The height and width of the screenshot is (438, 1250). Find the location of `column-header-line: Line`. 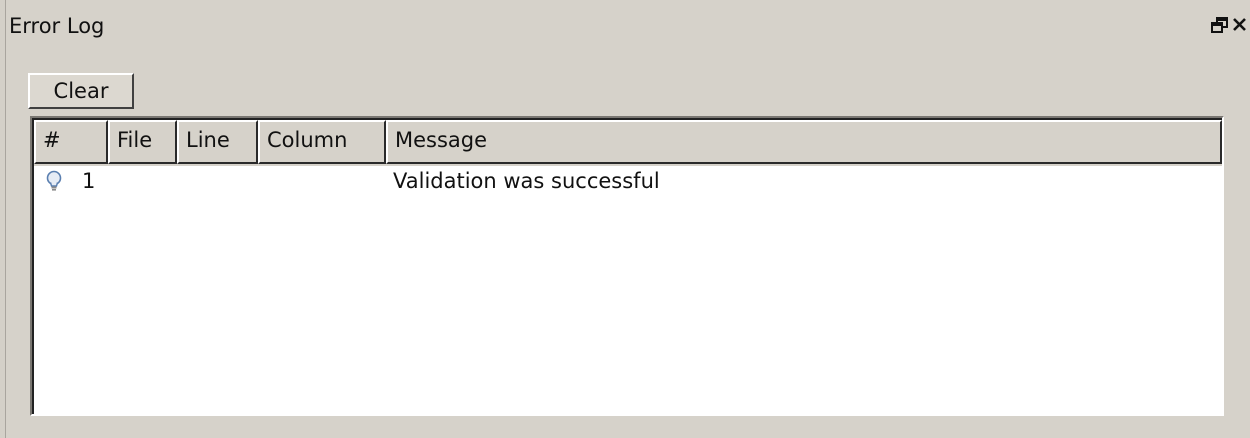

column-header-line: Line is located at coordinates (217, 142).